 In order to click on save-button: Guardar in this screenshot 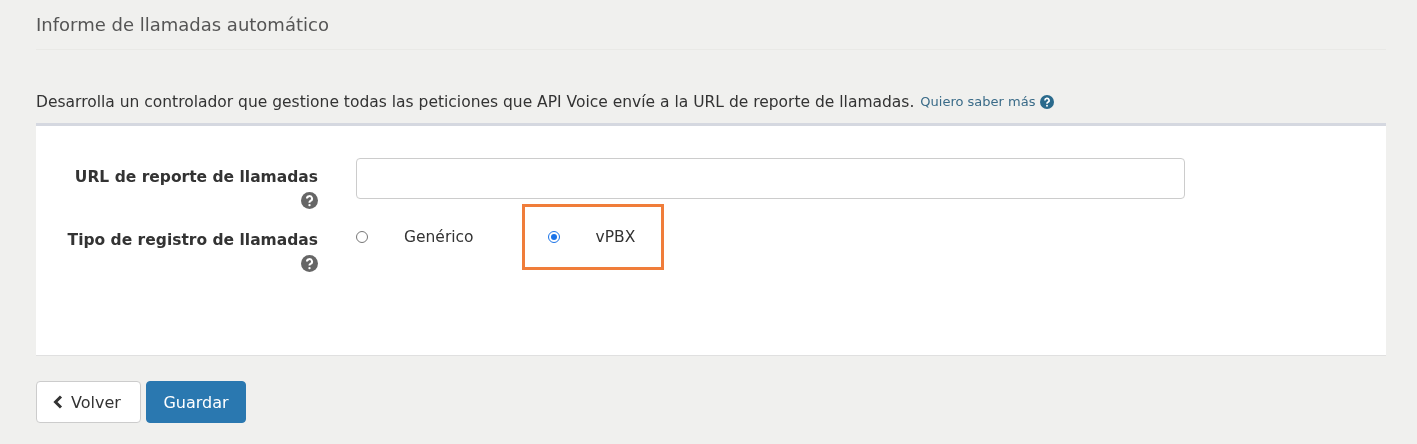, I will do `click(196, 402)`.